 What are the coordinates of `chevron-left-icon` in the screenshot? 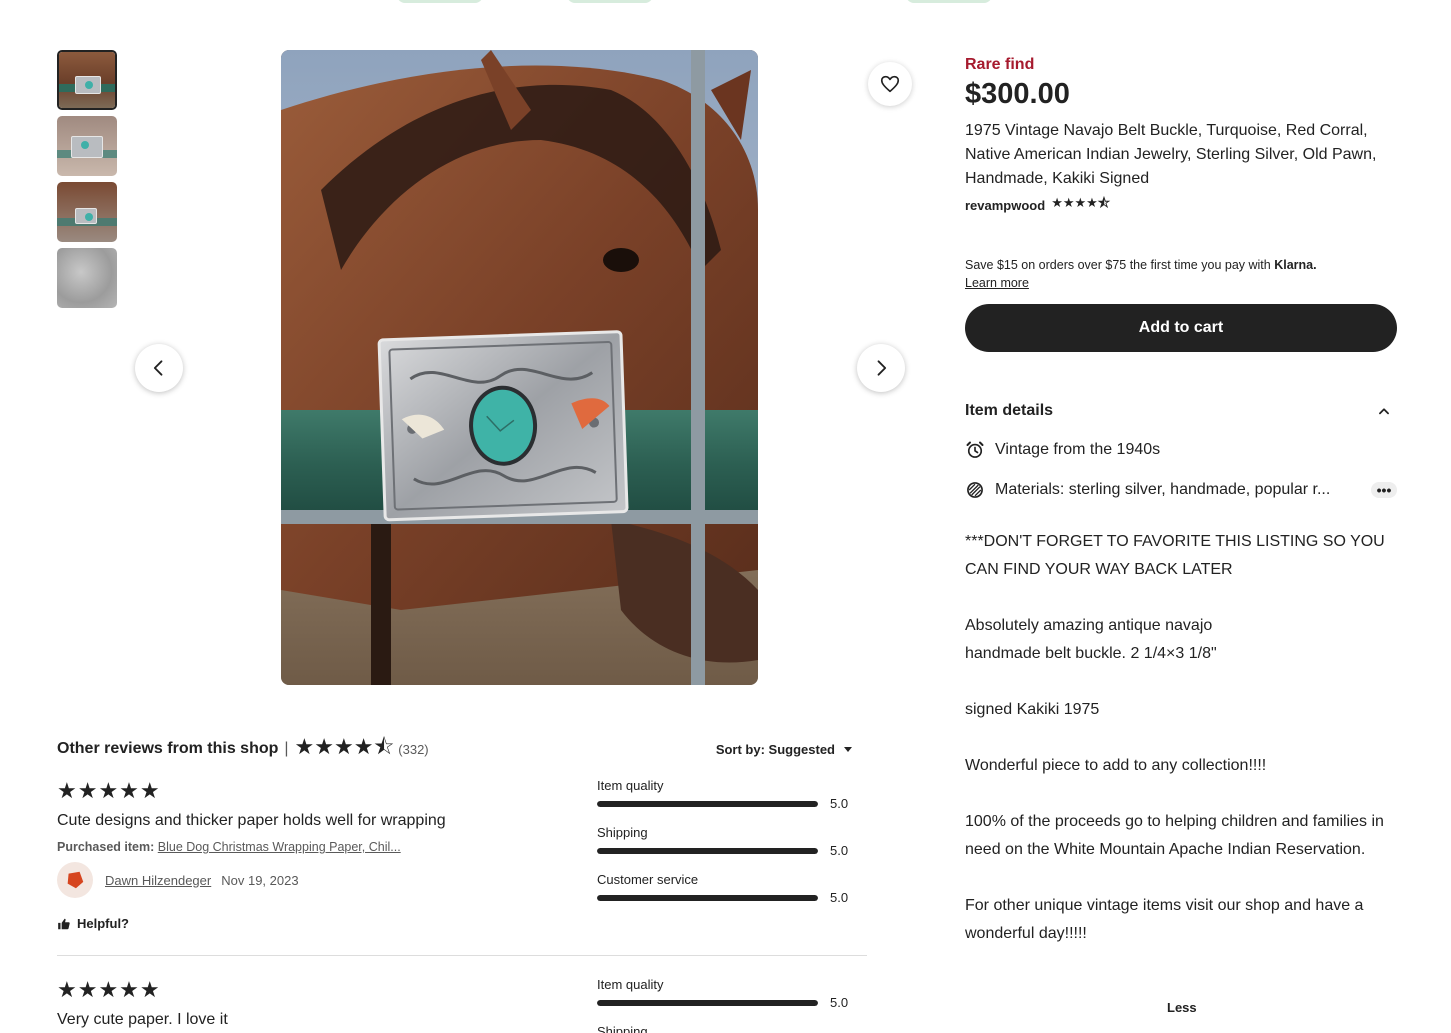 It's located at (158, 368).